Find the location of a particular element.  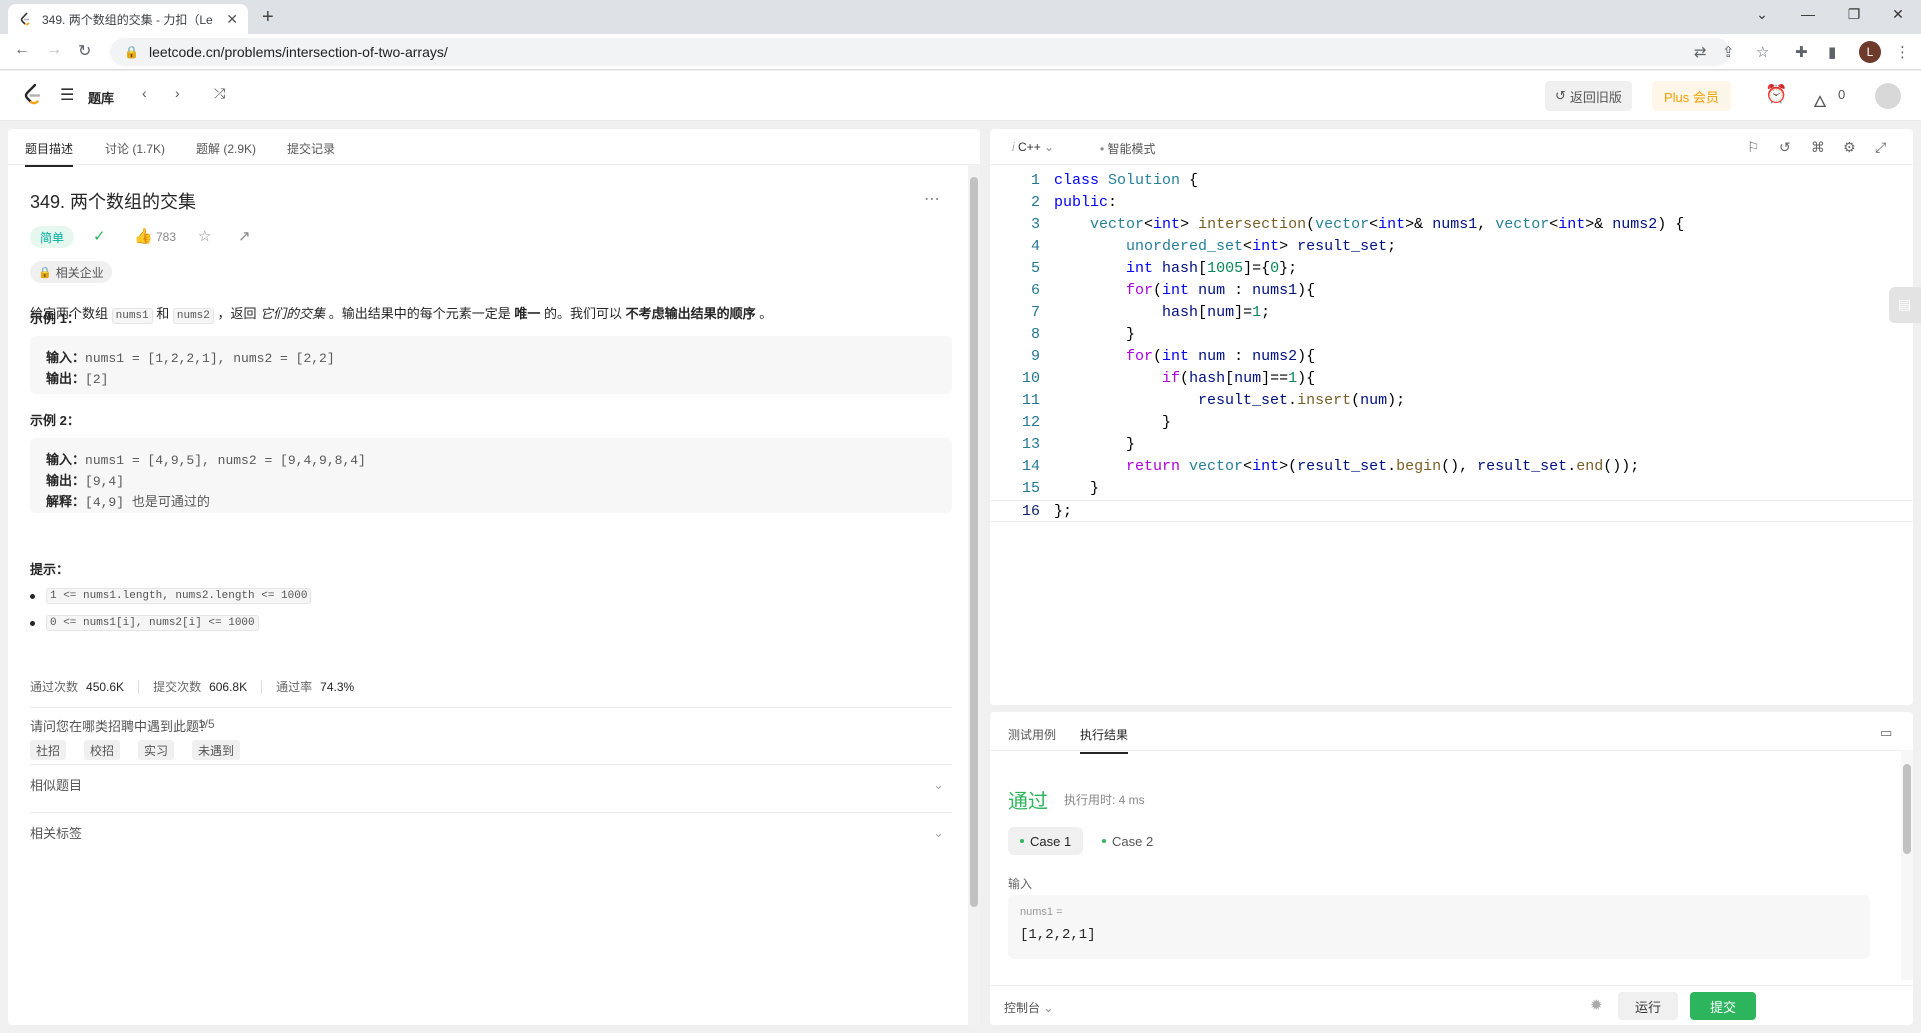

tab-description: 题目描述 is located at coordinates (49, 153).